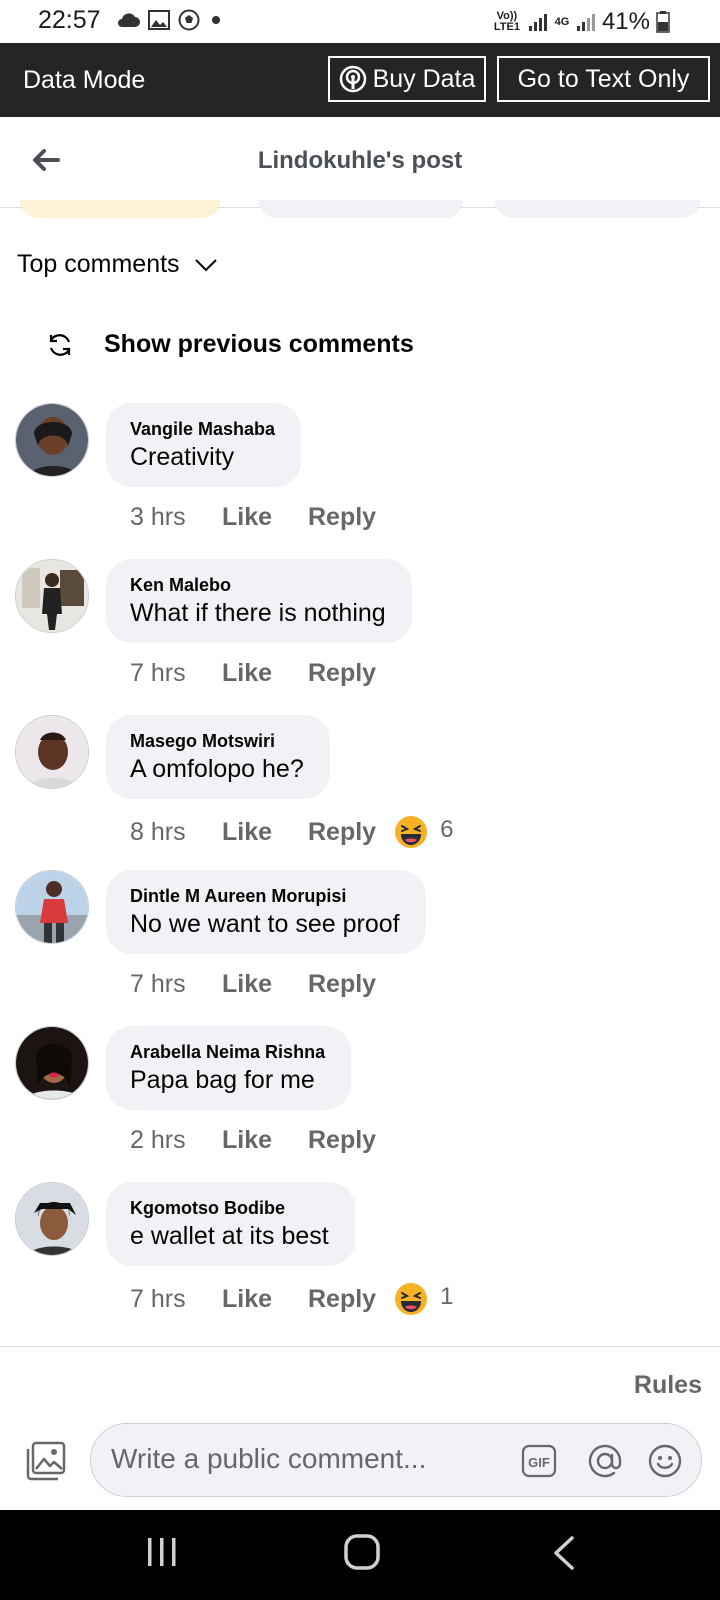 The image size is (720, 1600). Describe the element at coordinates (229, 1208) in the screenshot. I see `comment-author: Kgomotso Bodibe` at that location.